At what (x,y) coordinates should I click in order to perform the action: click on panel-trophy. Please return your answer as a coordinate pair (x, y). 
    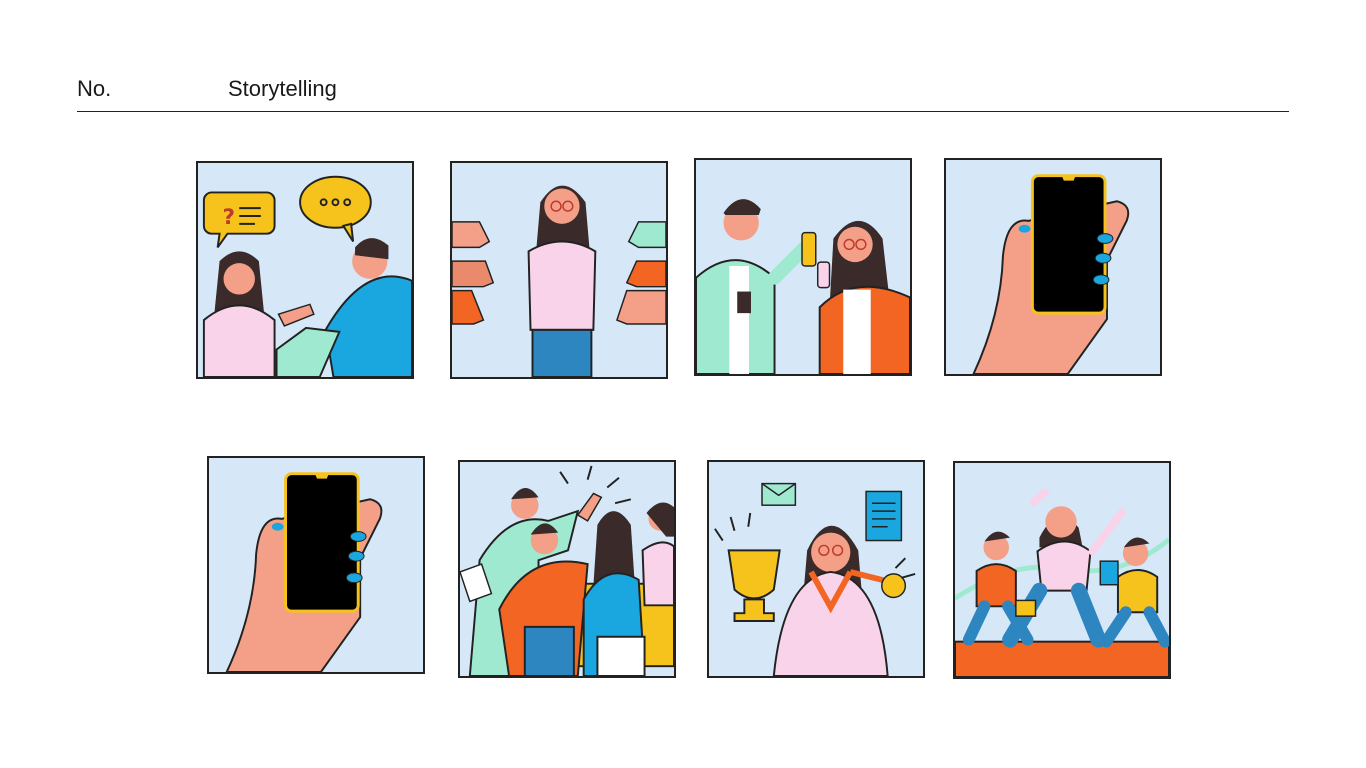
    Looking at the image, I should click on (816, 569).